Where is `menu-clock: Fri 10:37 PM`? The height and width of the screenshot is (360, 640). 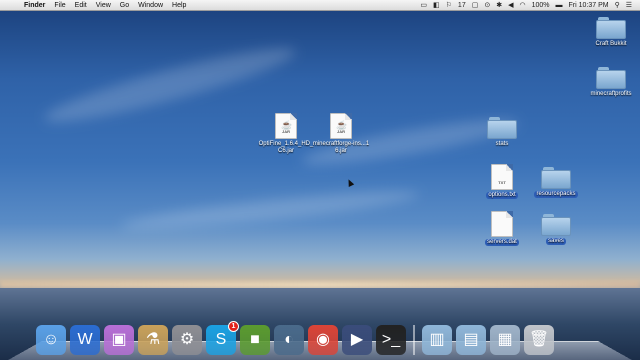 menu-clock: Fri 10:37 PM is located at coordinates (589, 5).